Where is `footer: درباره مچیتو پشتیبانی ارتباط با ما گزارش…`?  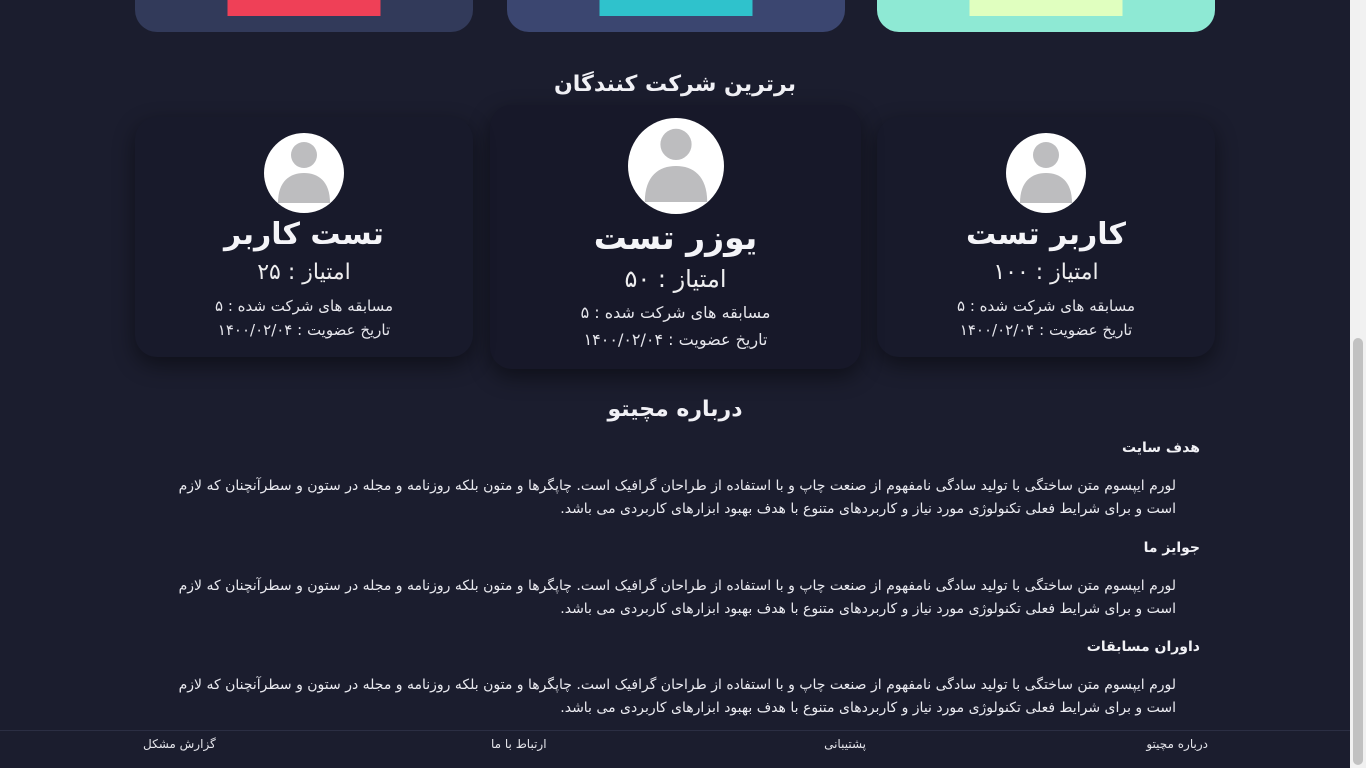
footer: درباره مچیتو پشتیبانی ارتباط با ما گزارش… is located at coordinates (675, 749).